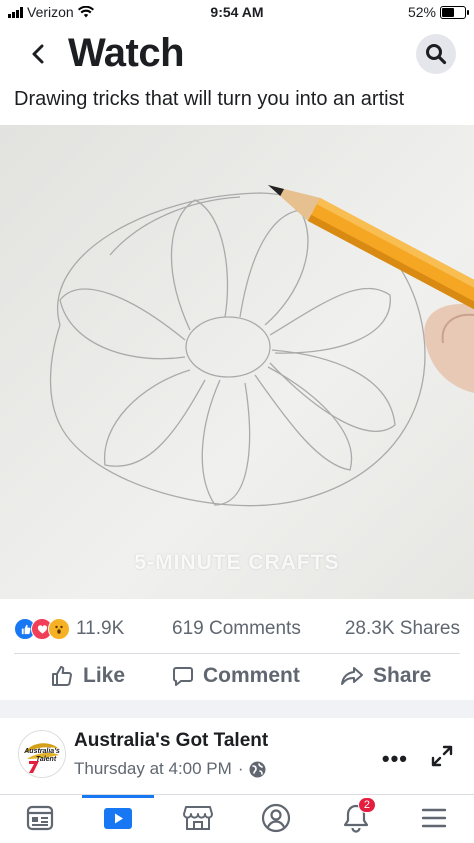  I want to click on status-right: 52%, so click(438, 12).